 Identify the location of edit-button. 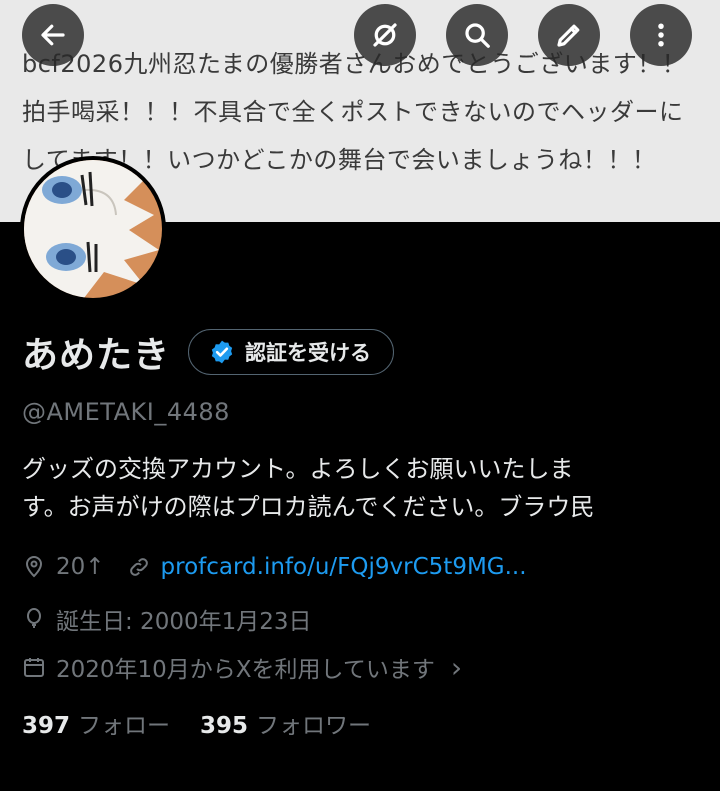
(569, 35).